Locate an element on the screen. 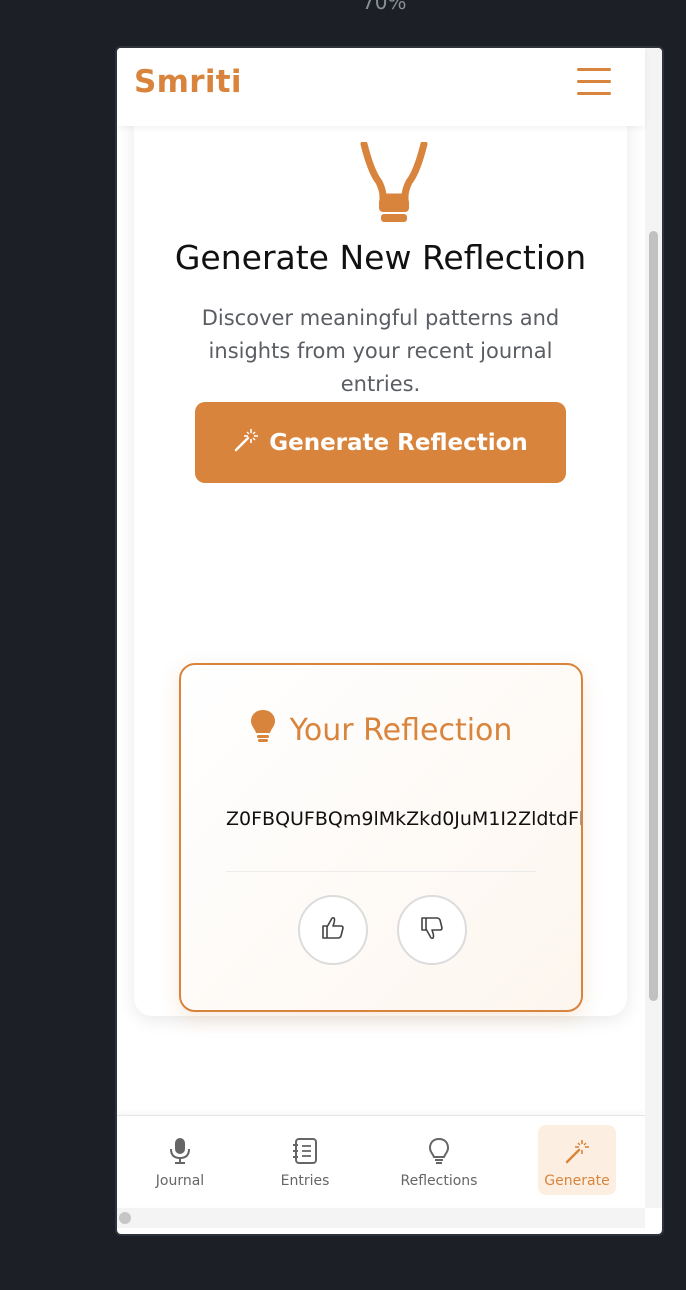 The height and width of the screenshot is (1290, 686). thumbs-down-button is located at coordinates (432, 930).